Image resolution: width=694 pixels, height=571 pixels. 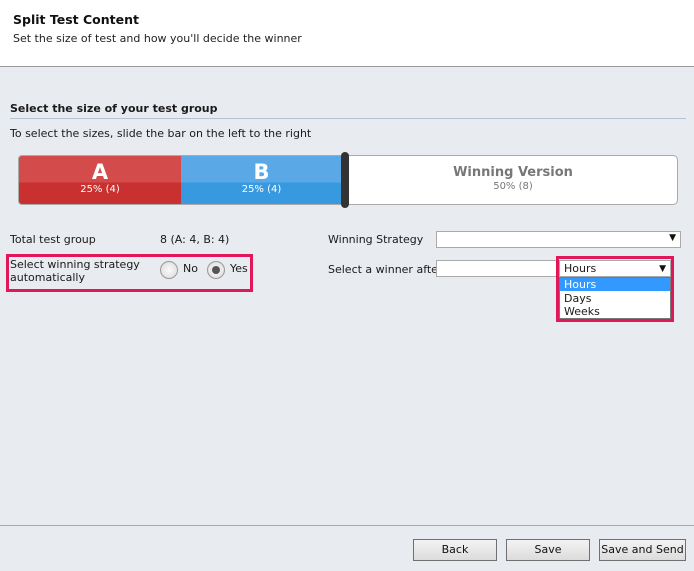 I want to click on segment-b-label: B, so click(x=261, y=172).